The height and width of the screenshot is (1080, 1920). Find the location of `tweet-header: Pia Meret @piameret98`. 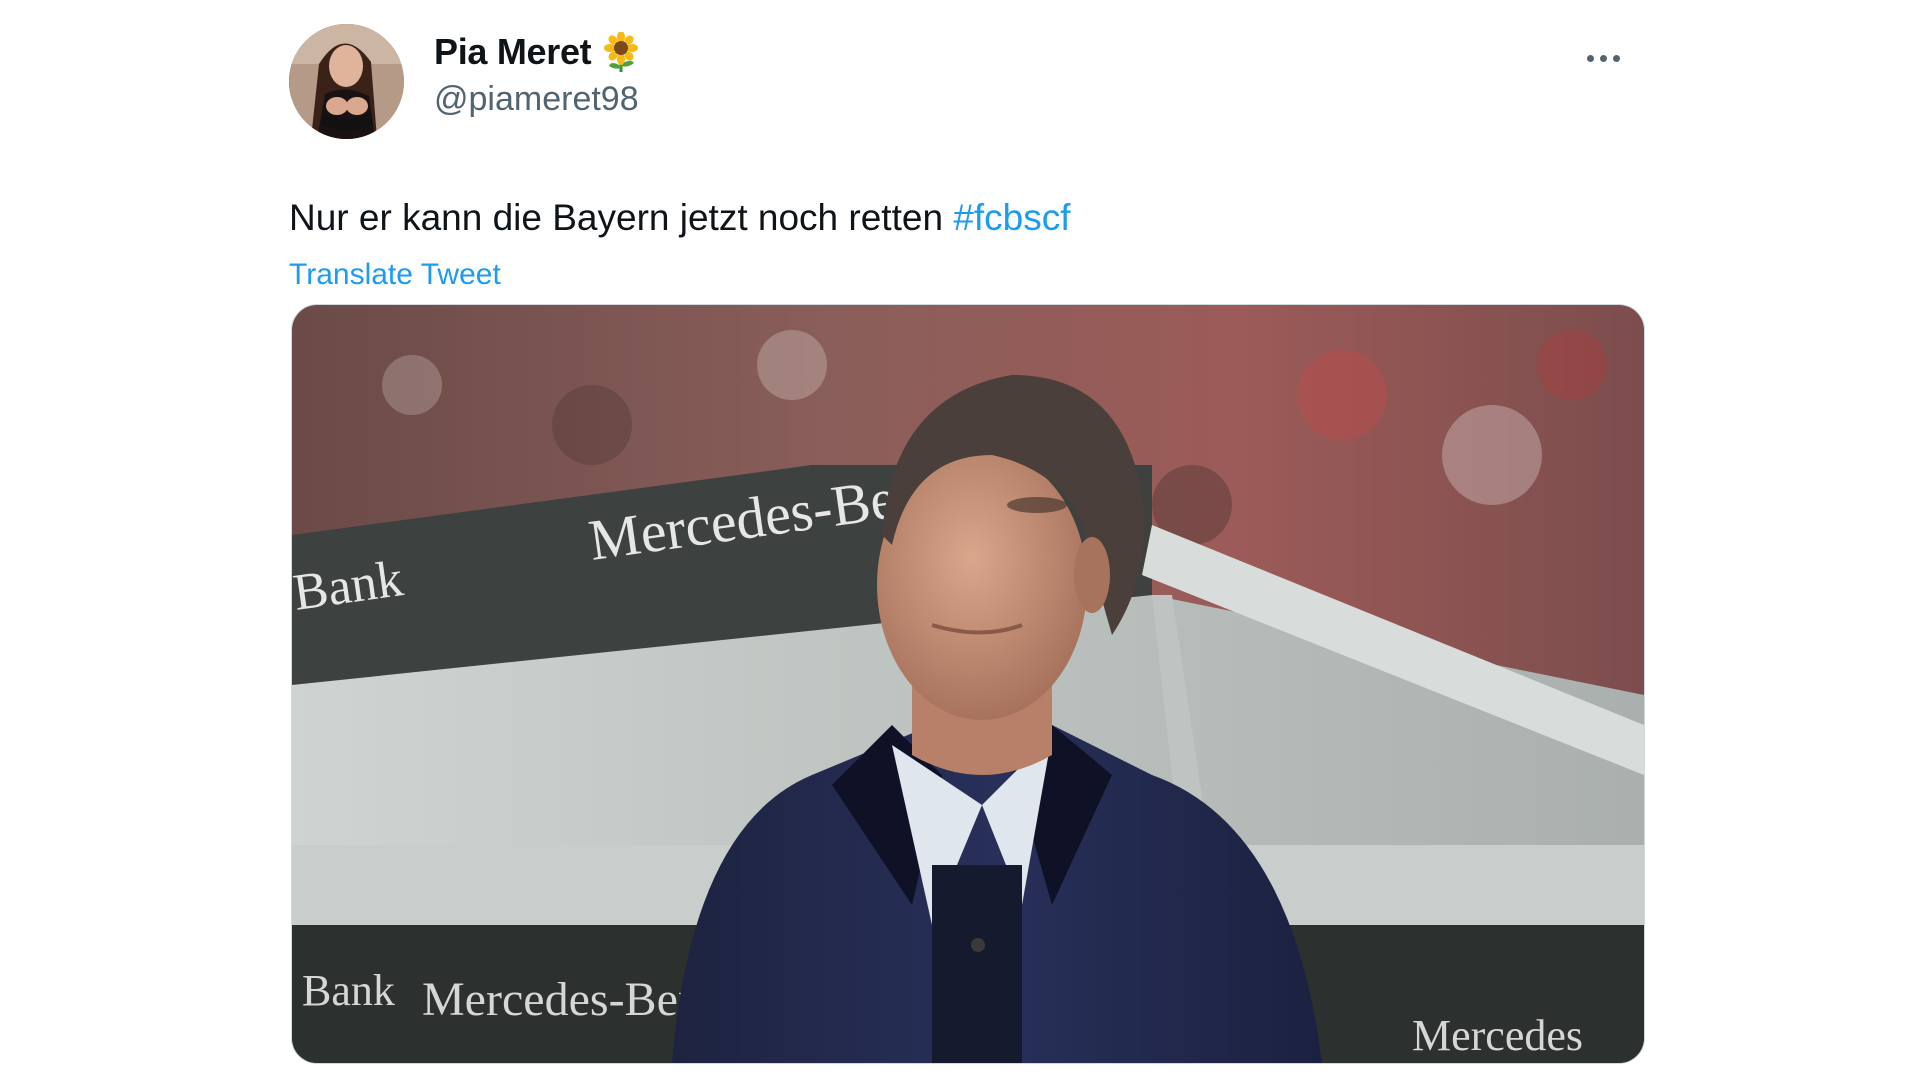

tweet-header: Pia Meret @piameret98 is located at coordinates (966, 82).